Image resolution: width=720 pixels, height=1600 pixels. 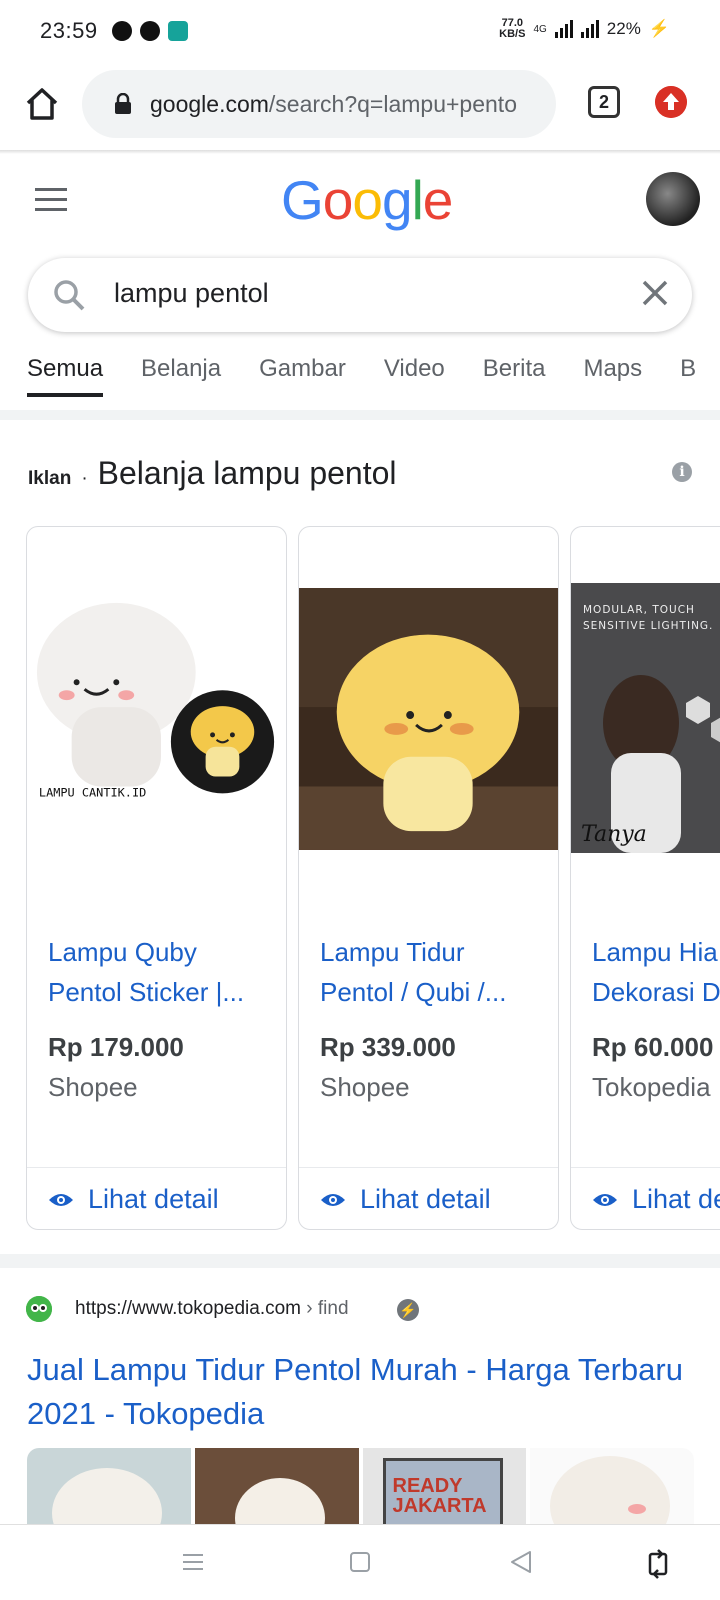 I want to click on tab-video: Video, so click(x=414, y=374).